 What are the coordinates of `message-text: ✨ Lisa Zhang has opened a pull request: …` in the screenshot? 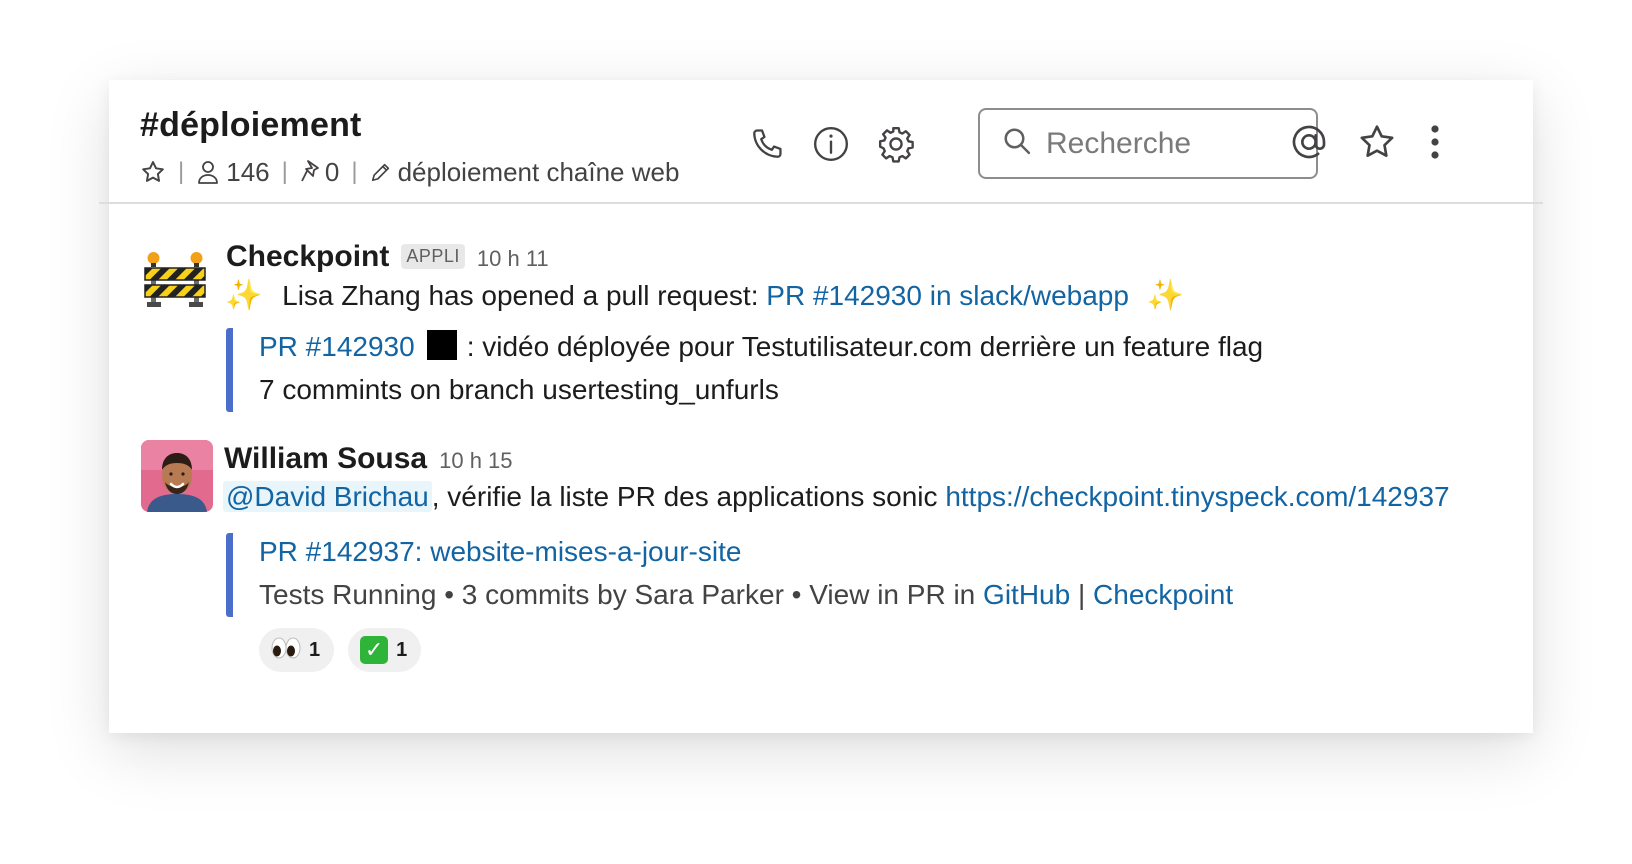 It's located at (705, 295).